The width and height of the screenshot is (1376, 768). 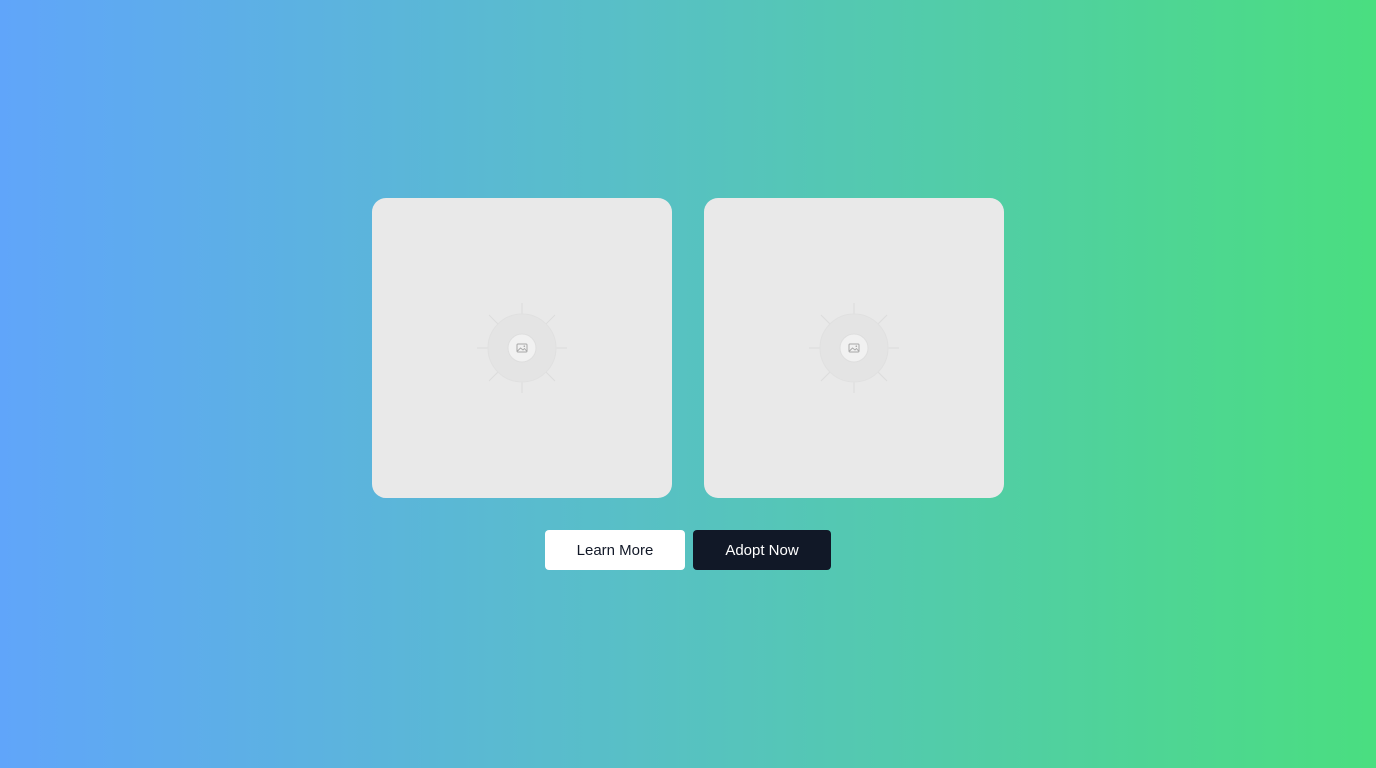 I want to click on adopt-now-button: Adopt Now, so click(x=762, y=550).